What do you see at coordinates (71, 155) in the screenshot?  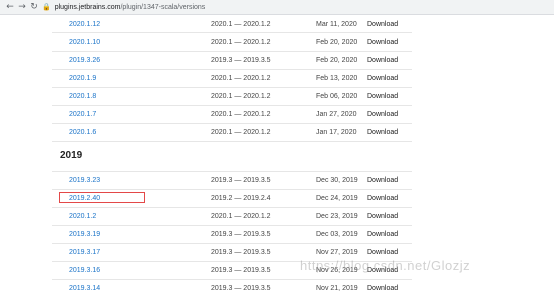 I see `section-heading-2019: 2019` at bounding box center [71, 155].